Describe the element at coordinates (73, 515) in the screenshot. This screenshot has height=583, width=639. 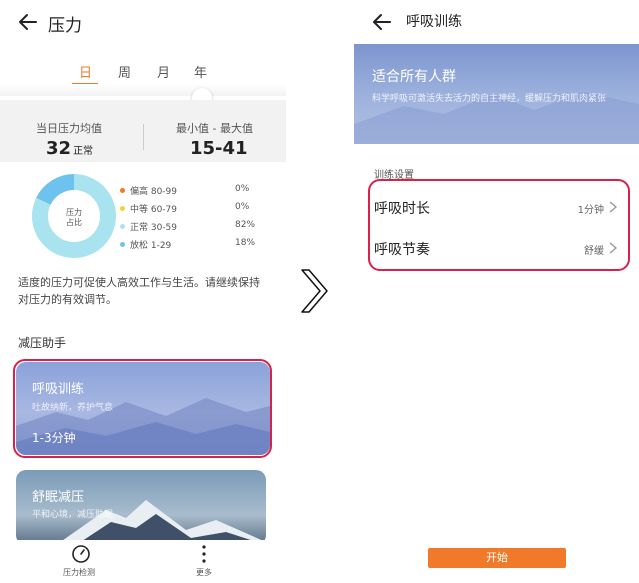
I see `card-subtitle: 平和心境，减压助眠` at that location.